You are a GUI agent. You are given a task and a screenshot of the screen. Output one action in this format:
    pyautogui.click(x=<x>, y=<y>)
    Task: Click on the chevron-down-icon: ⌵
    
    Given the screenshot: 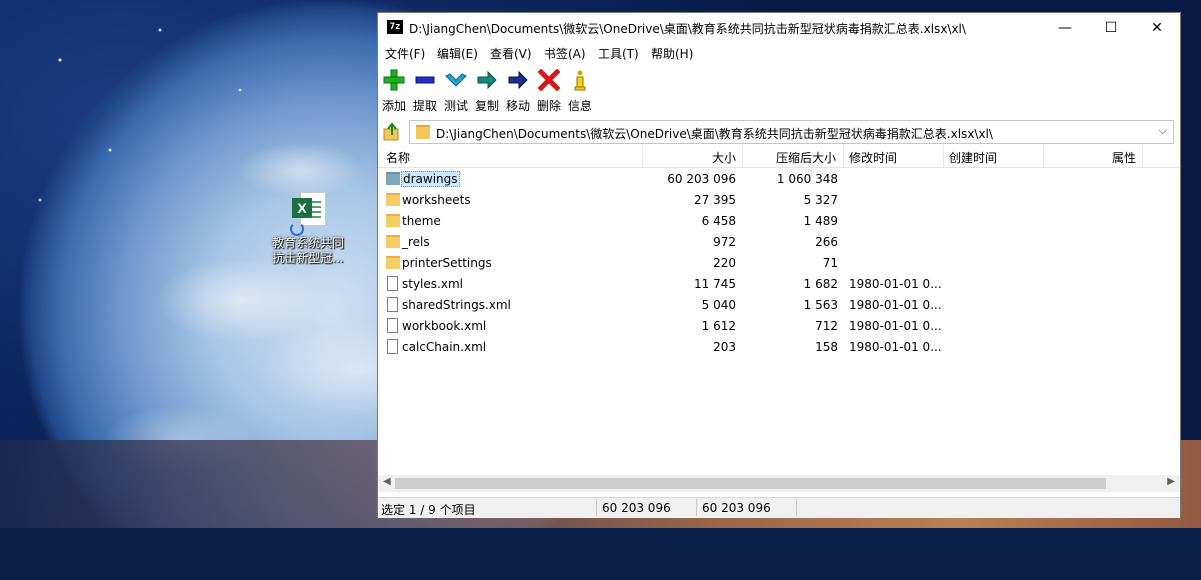 What is the action you would take?
    pyautogui.click(x=1163, y=131)
    